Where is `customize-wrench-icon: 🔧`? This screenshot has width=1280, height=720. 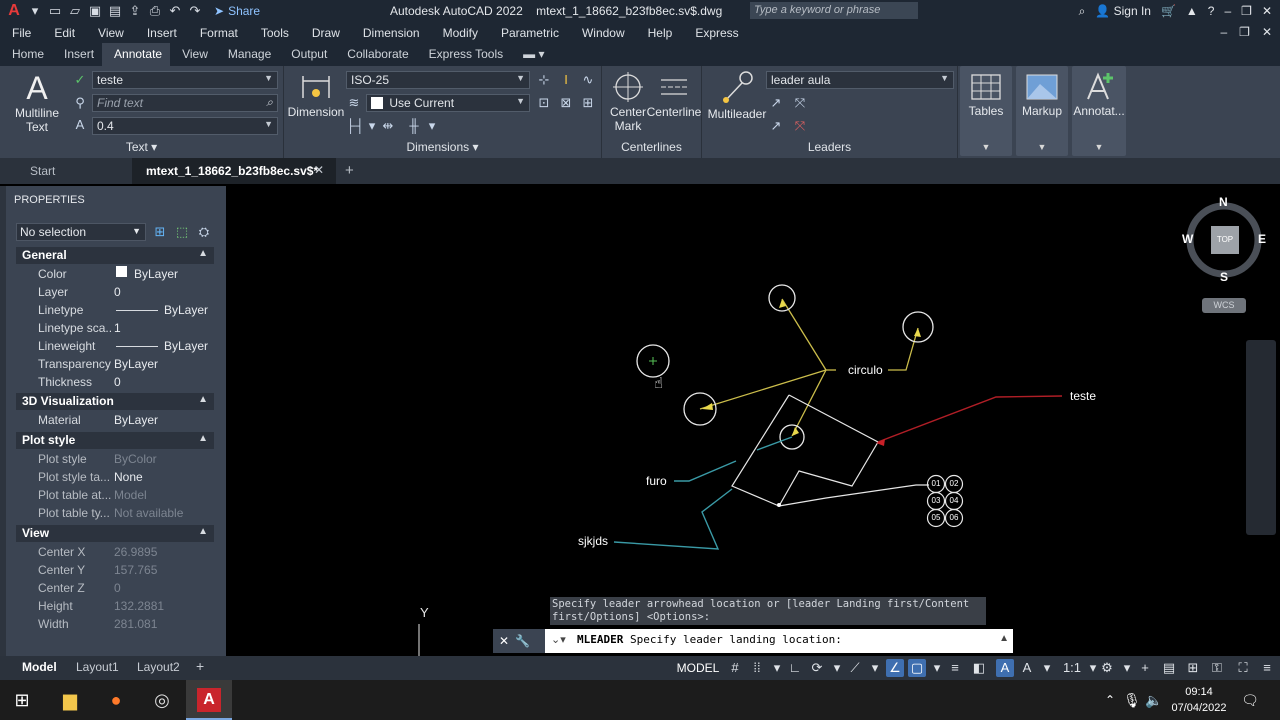 customize-wrench-icon: 🔧 is located at coordinates (522, 641).